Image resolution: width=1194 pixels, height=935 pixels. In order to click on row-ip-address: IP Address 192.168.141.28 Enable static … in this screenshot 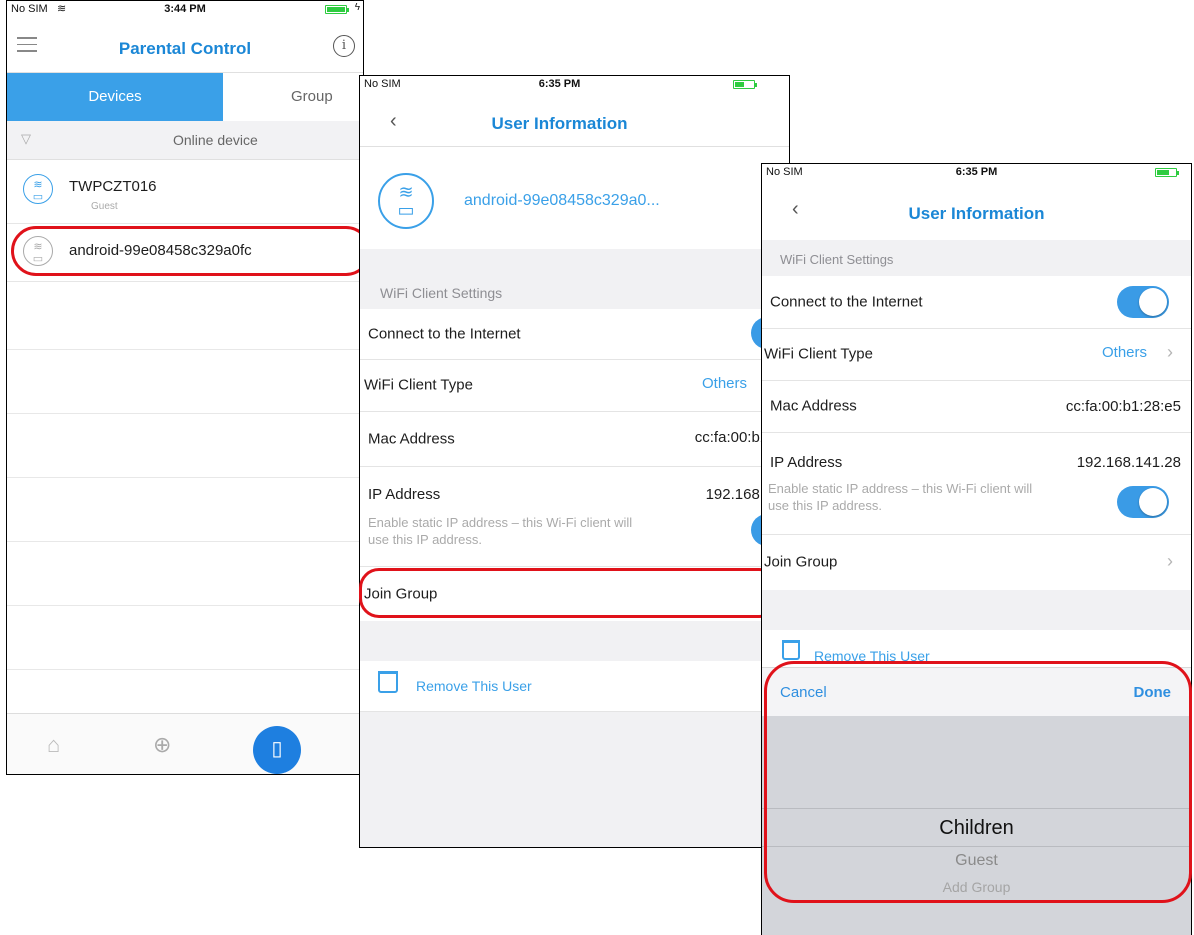, I will do `click(976, 483)`.